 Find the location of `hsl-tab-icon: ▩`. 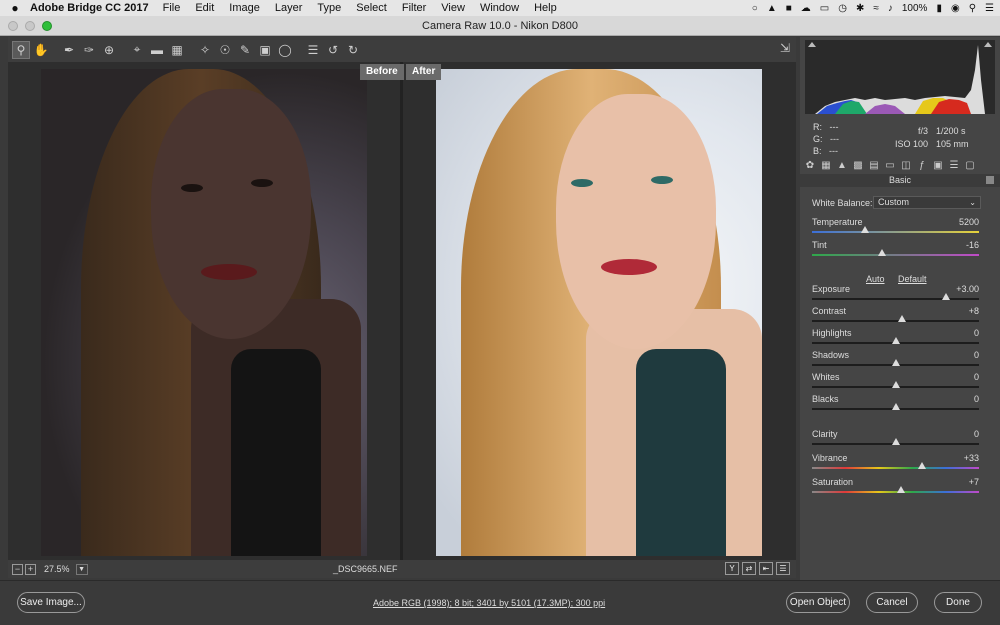

hsl-tab-icon: ▩ is located at coordinates (858, 165).